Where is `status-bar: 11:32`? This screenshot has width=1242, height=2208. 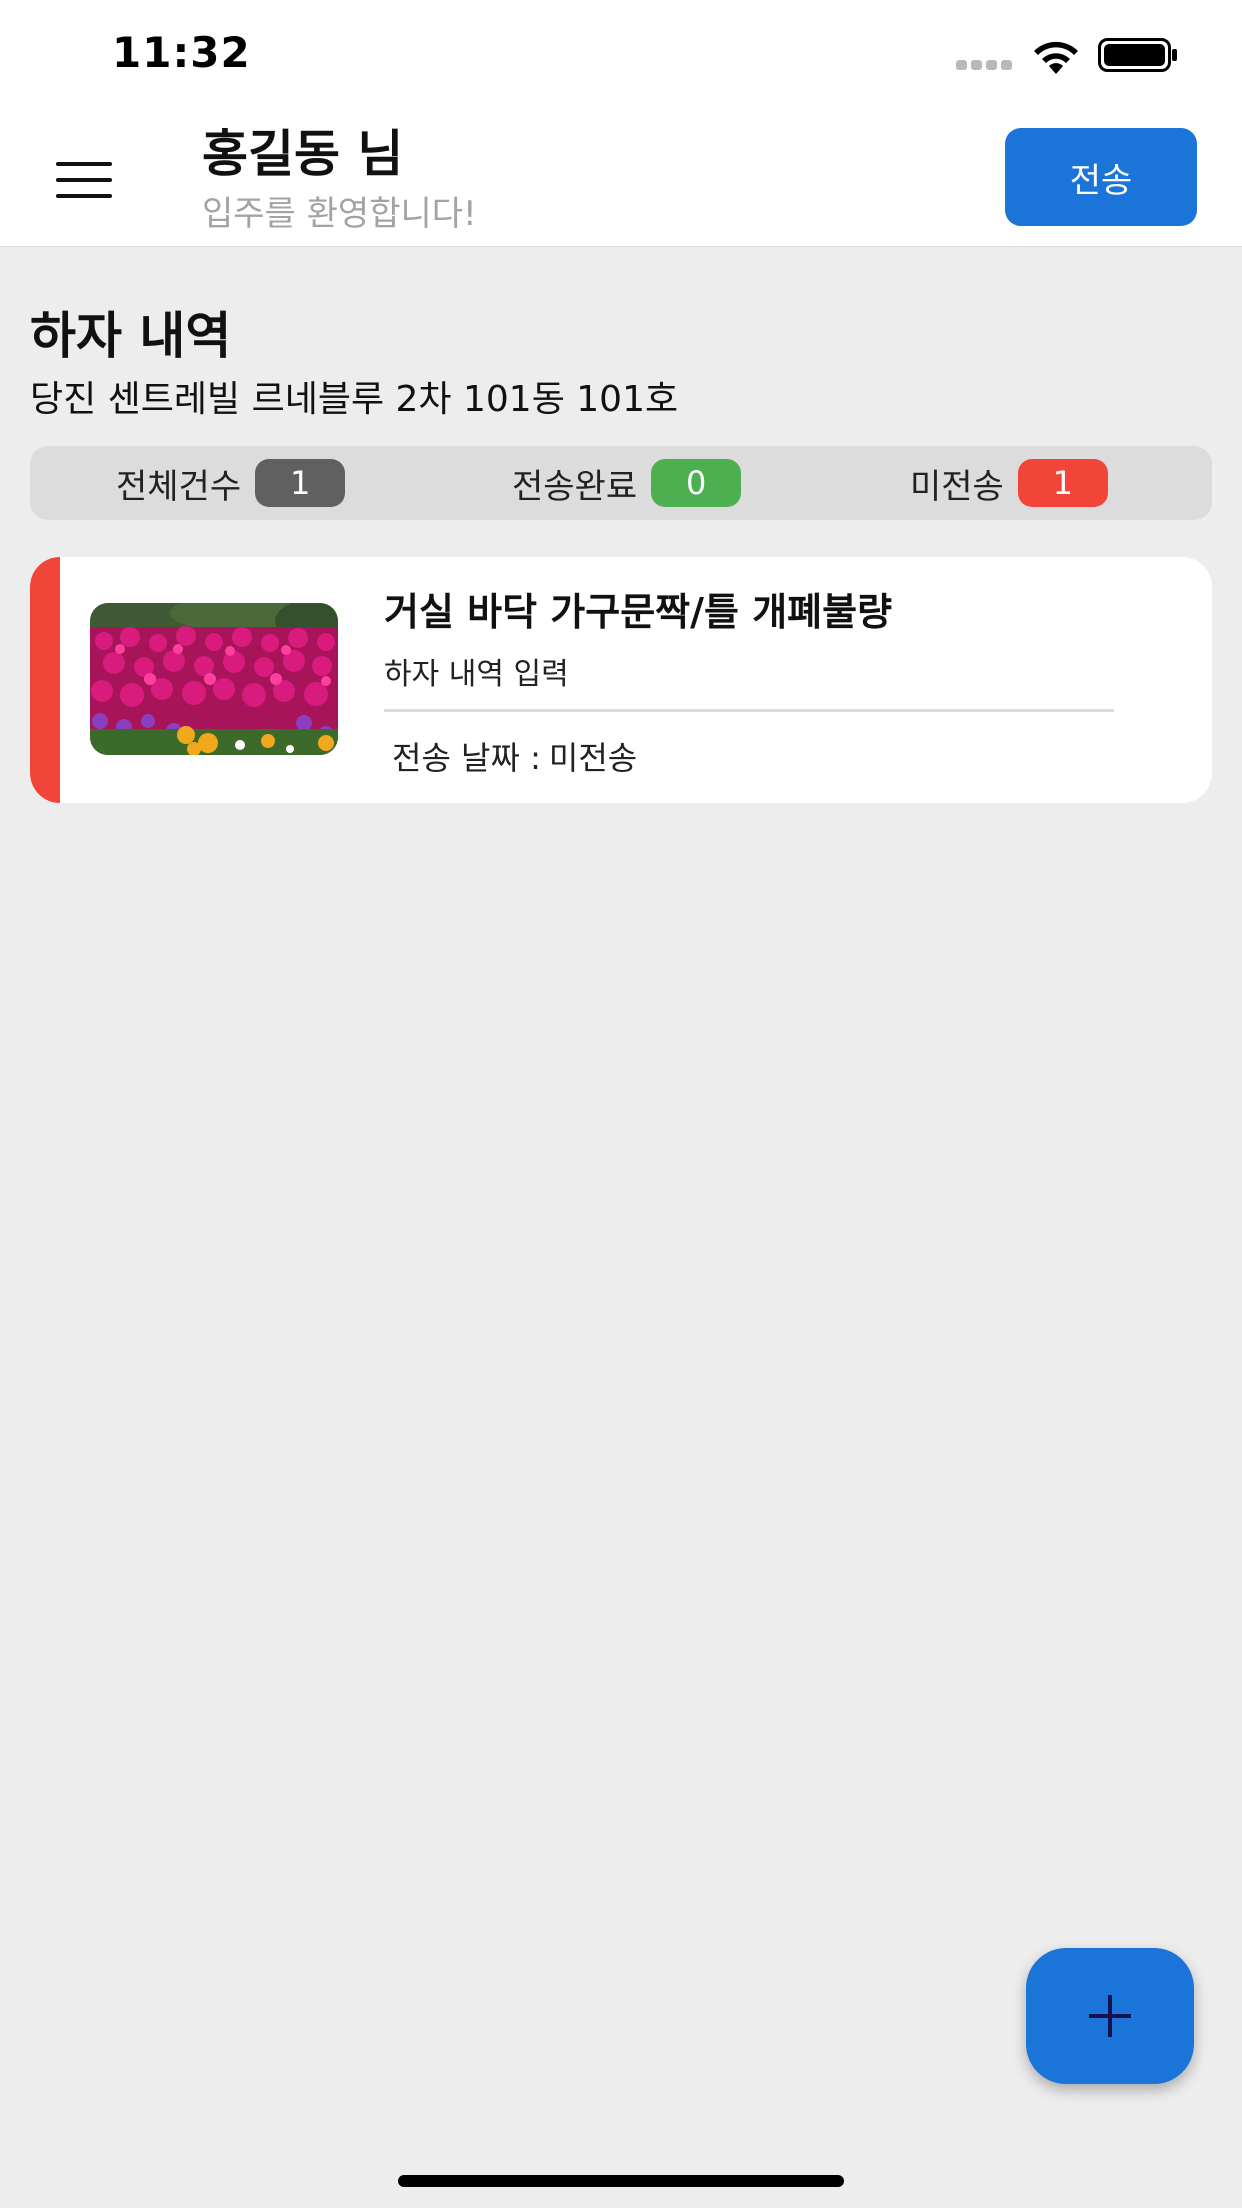
status-bar: 11:32 is located at coordinates (621, 55).